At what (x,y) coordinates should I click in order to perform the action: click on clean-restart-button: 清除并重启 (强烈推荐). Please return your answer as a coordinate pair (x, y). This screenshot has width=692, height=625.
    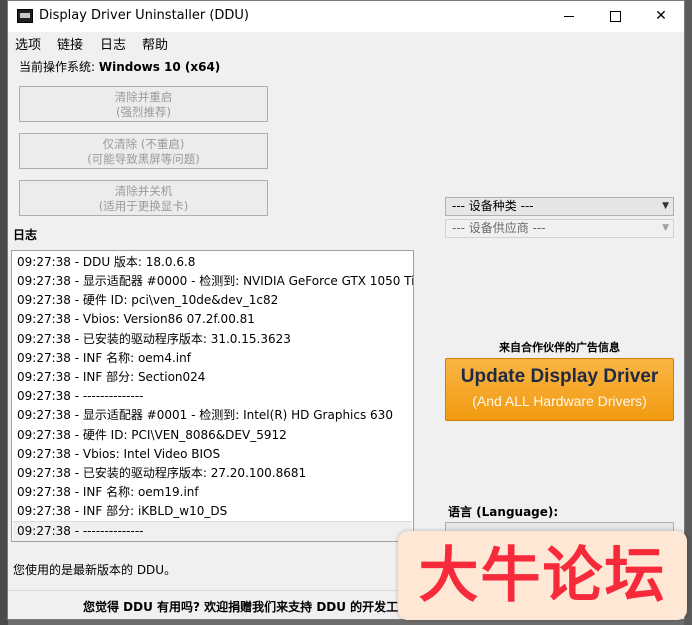
    Looking at the image, I should click on (143, 104).